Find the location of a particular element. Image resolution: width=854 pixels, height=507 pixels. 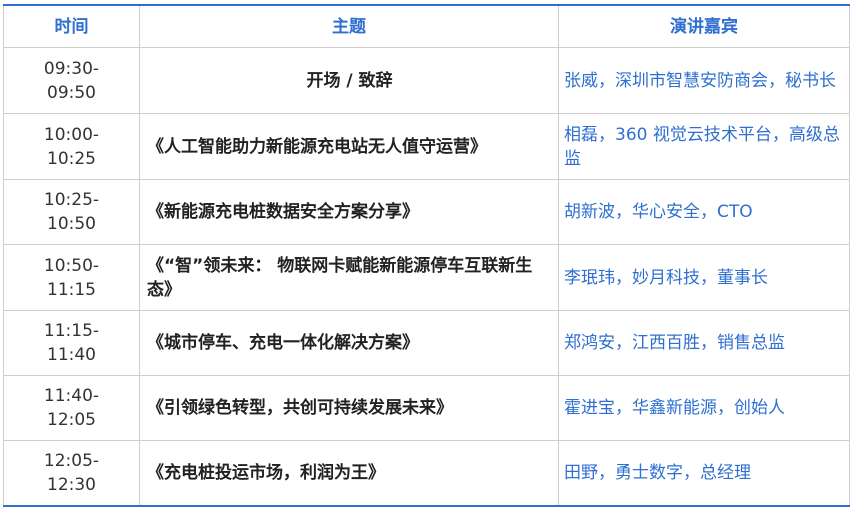

header-time: 时间 is located at coordinates (71, 26).